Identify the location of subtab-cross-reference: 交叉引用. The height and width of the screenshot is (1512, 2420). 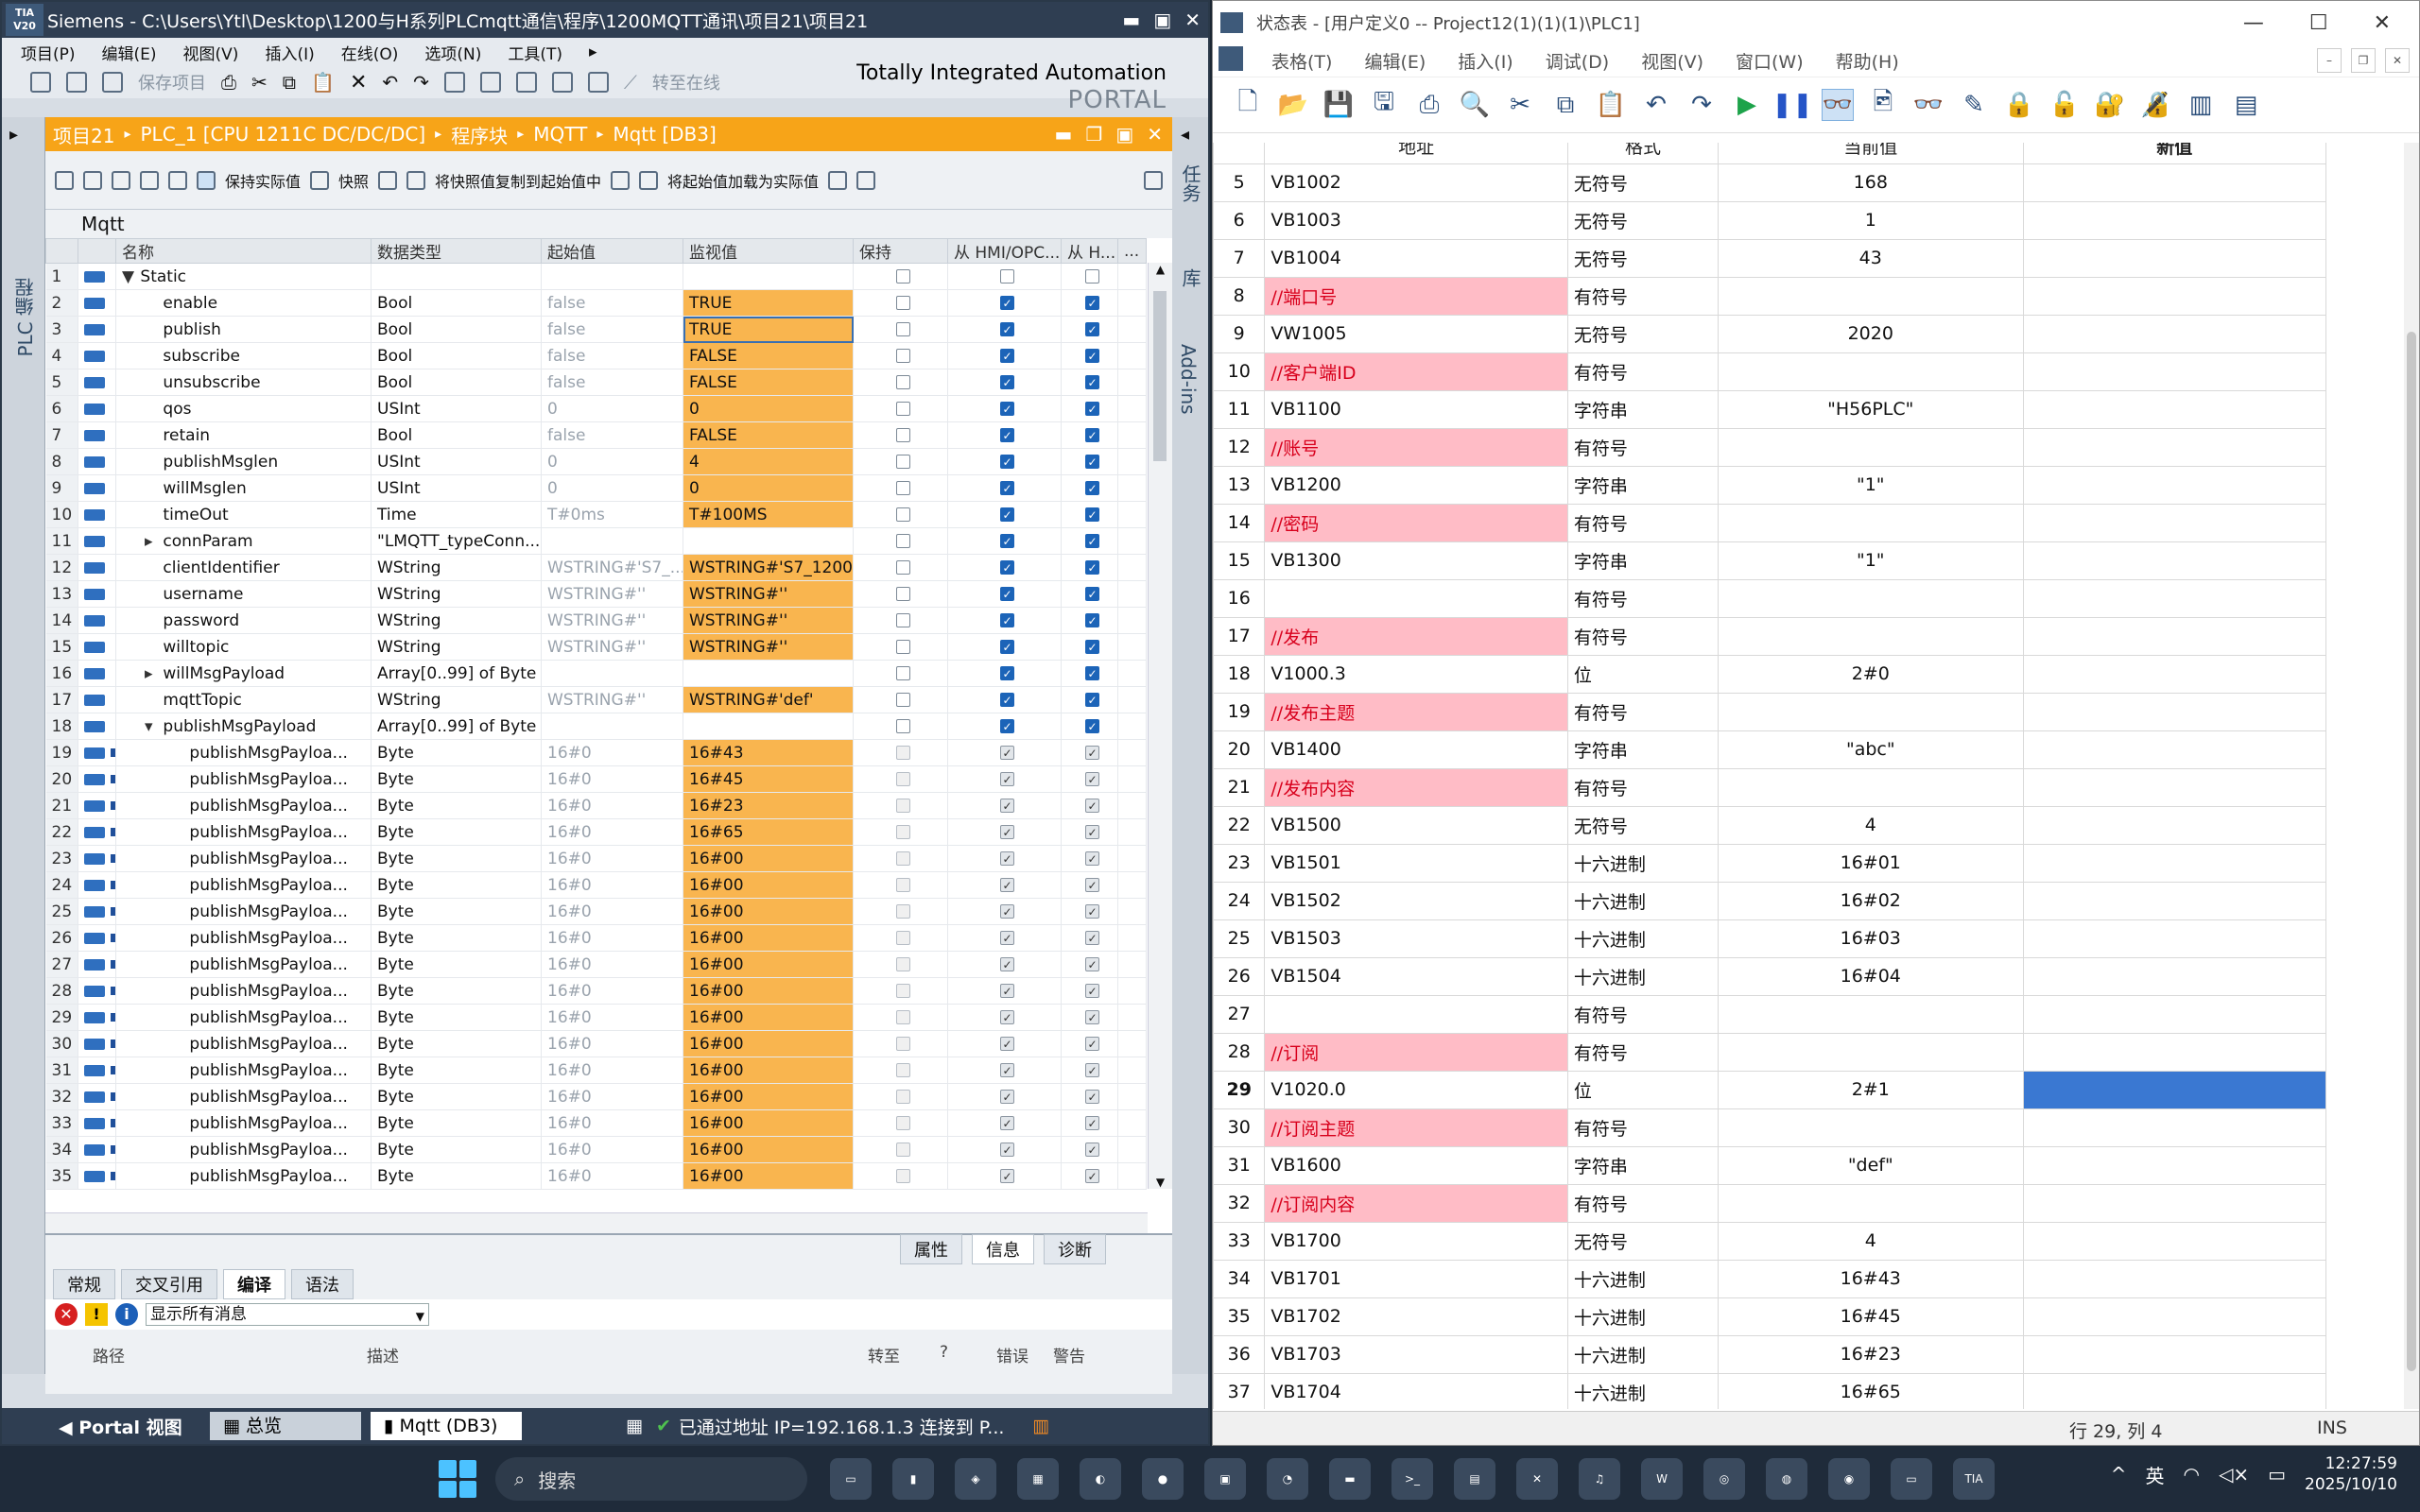
(169, 1284).